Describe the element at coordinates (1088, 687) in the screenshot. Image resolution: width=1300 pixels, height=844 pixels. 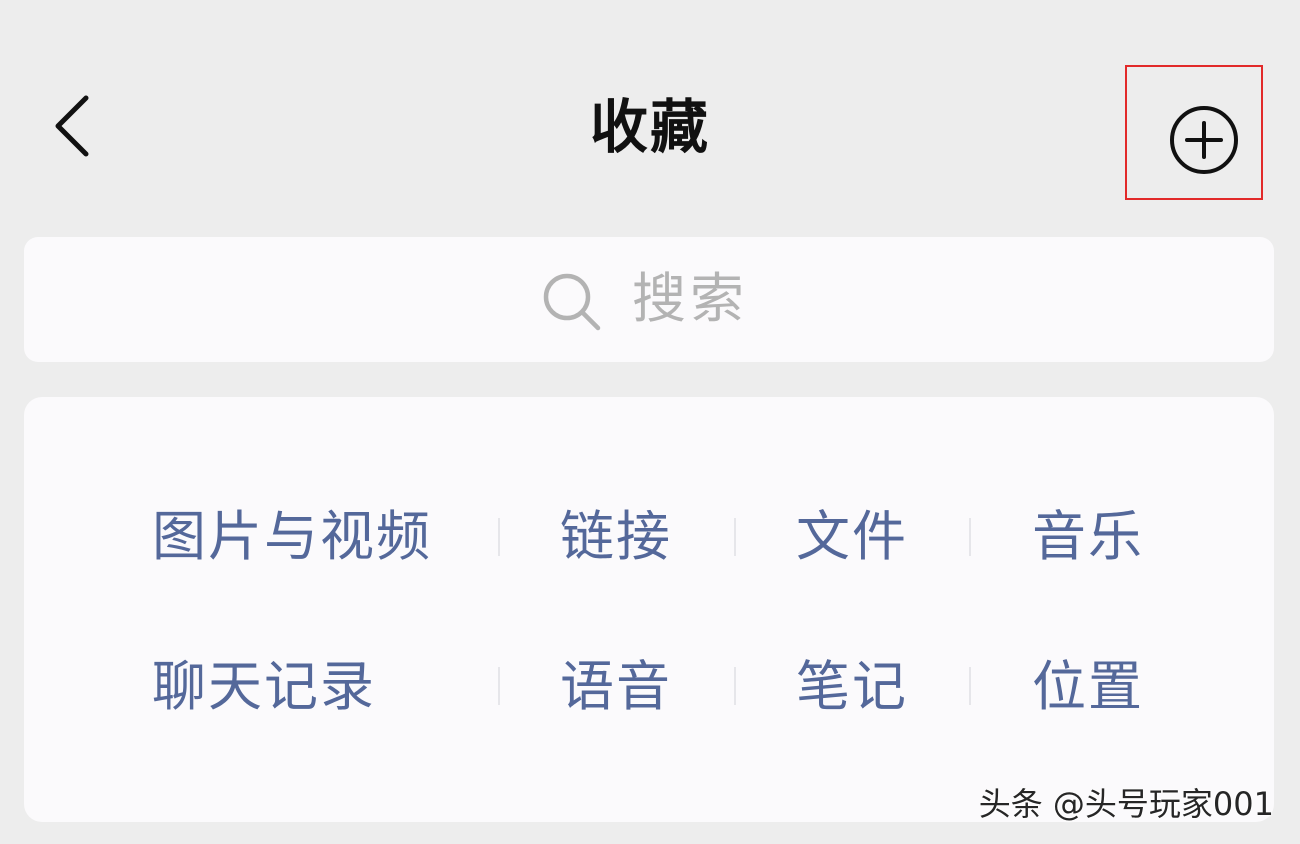
I see `category-location: 位置` at that location.